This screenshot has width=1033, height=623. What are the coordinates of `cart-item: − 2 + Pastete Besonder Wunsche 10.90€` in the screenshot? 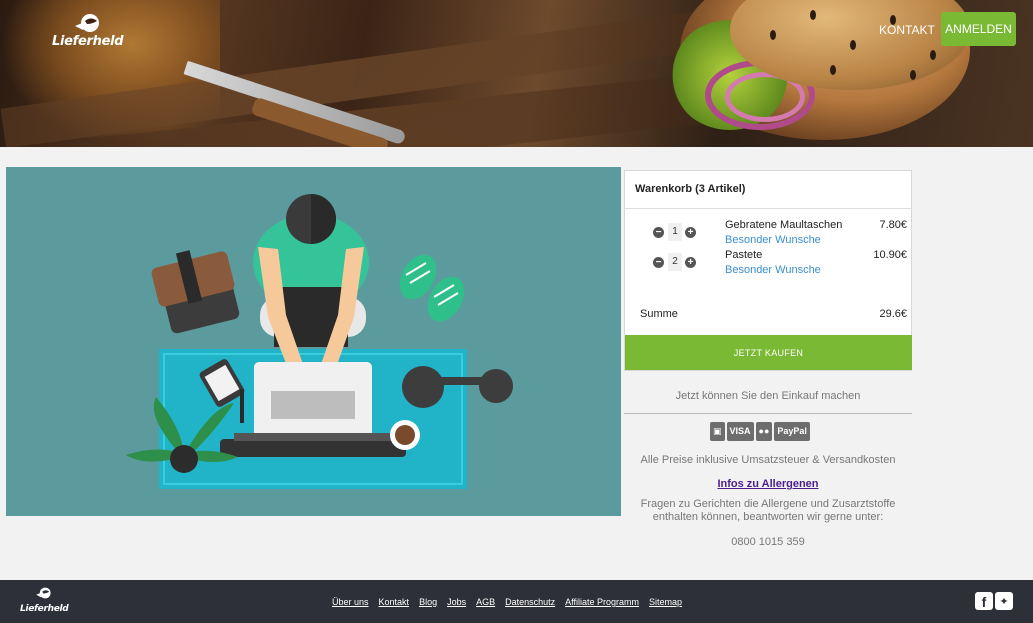 It's located at (768, 262).